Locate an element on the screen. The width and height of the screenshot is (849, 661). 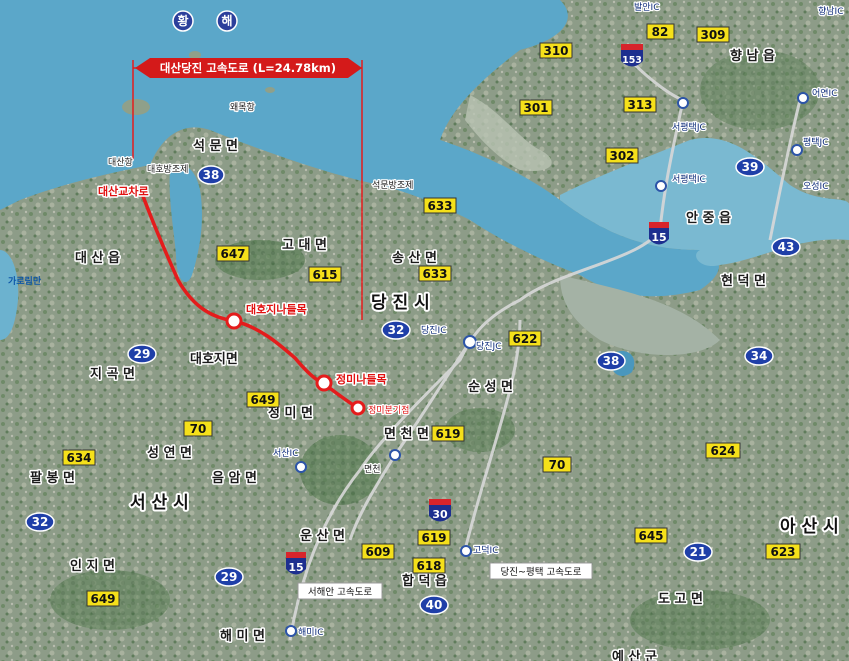
water-label: 가로림만 is located at coordinates (25, 281).